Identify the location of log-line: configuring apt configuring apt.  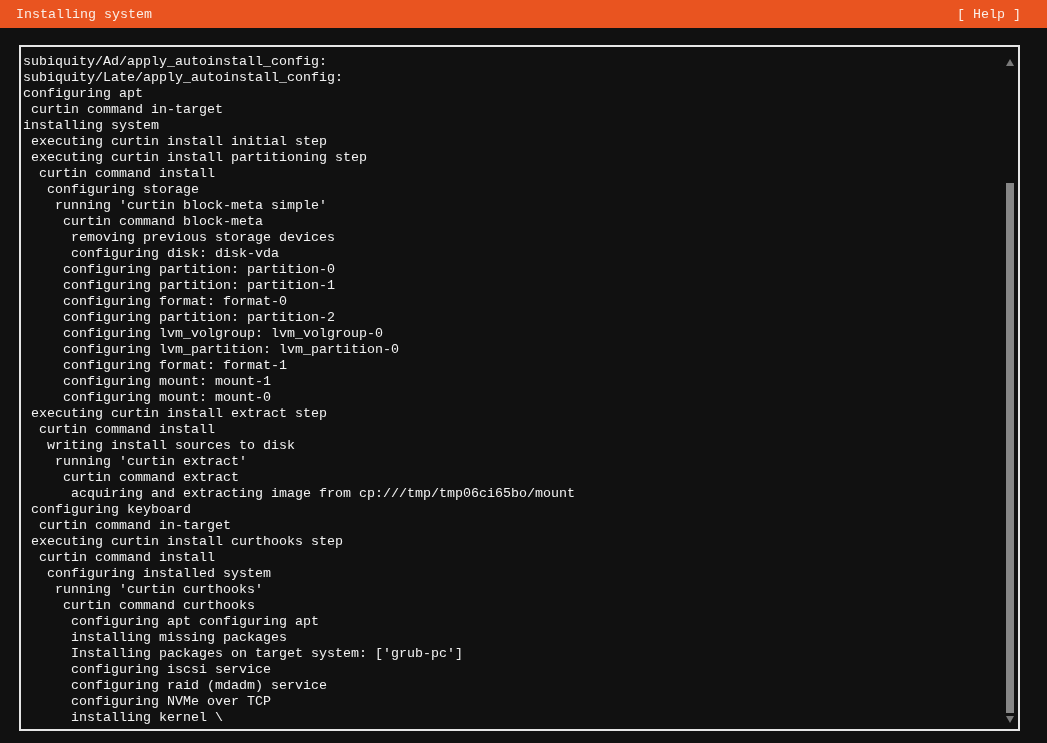
(195, 622).